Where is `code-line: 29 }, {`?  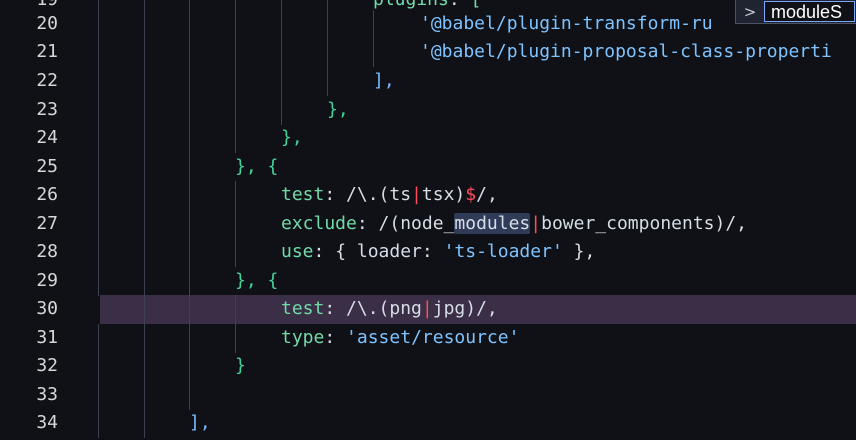 code-line: 29 }, { is located at coordinates (428, 281).